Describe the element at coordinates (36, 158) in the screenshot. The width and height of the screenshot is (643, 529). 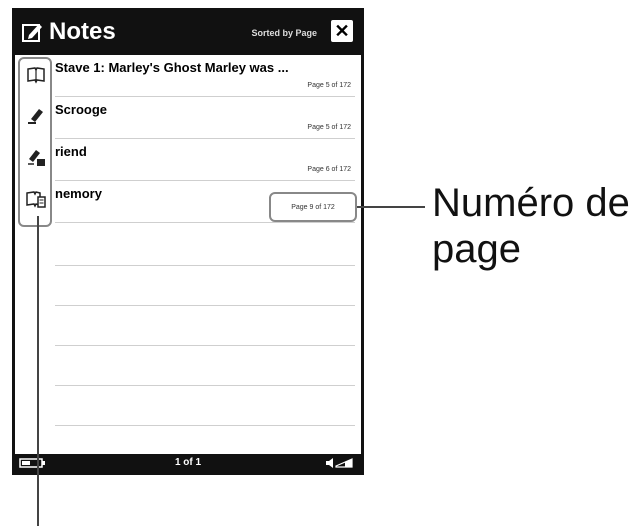
I see `handwriting-note-icon` at that location.